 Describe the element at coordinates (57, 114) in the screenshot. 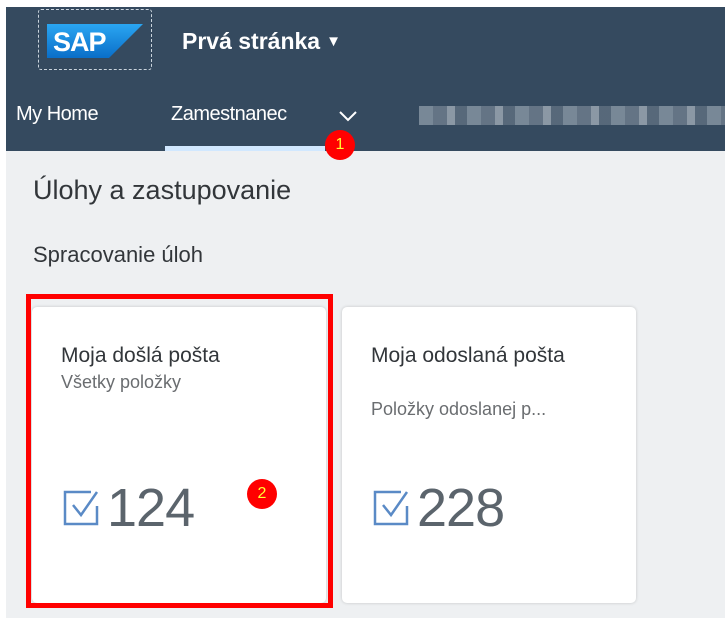

I see `tab-my-home: My Home` at that location.